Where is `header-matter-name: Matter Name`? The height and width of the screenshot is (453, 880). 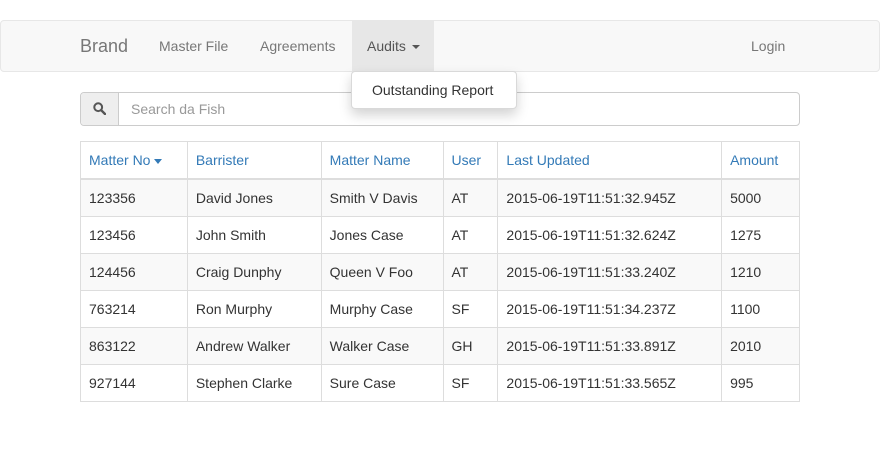 header-matter-name: Matter Name is located at coordinates (382, 160).